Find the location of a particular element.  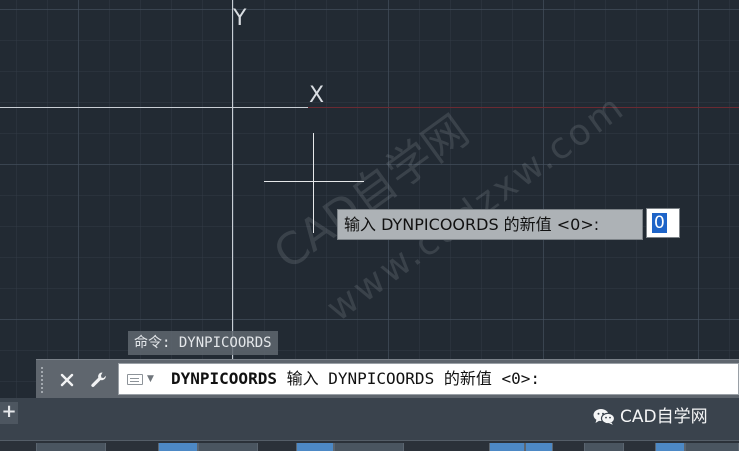

dynamic-input-prompt: 输入 DYNPICOORDS 的新值 <0>: is located at coordinates (490, 224).